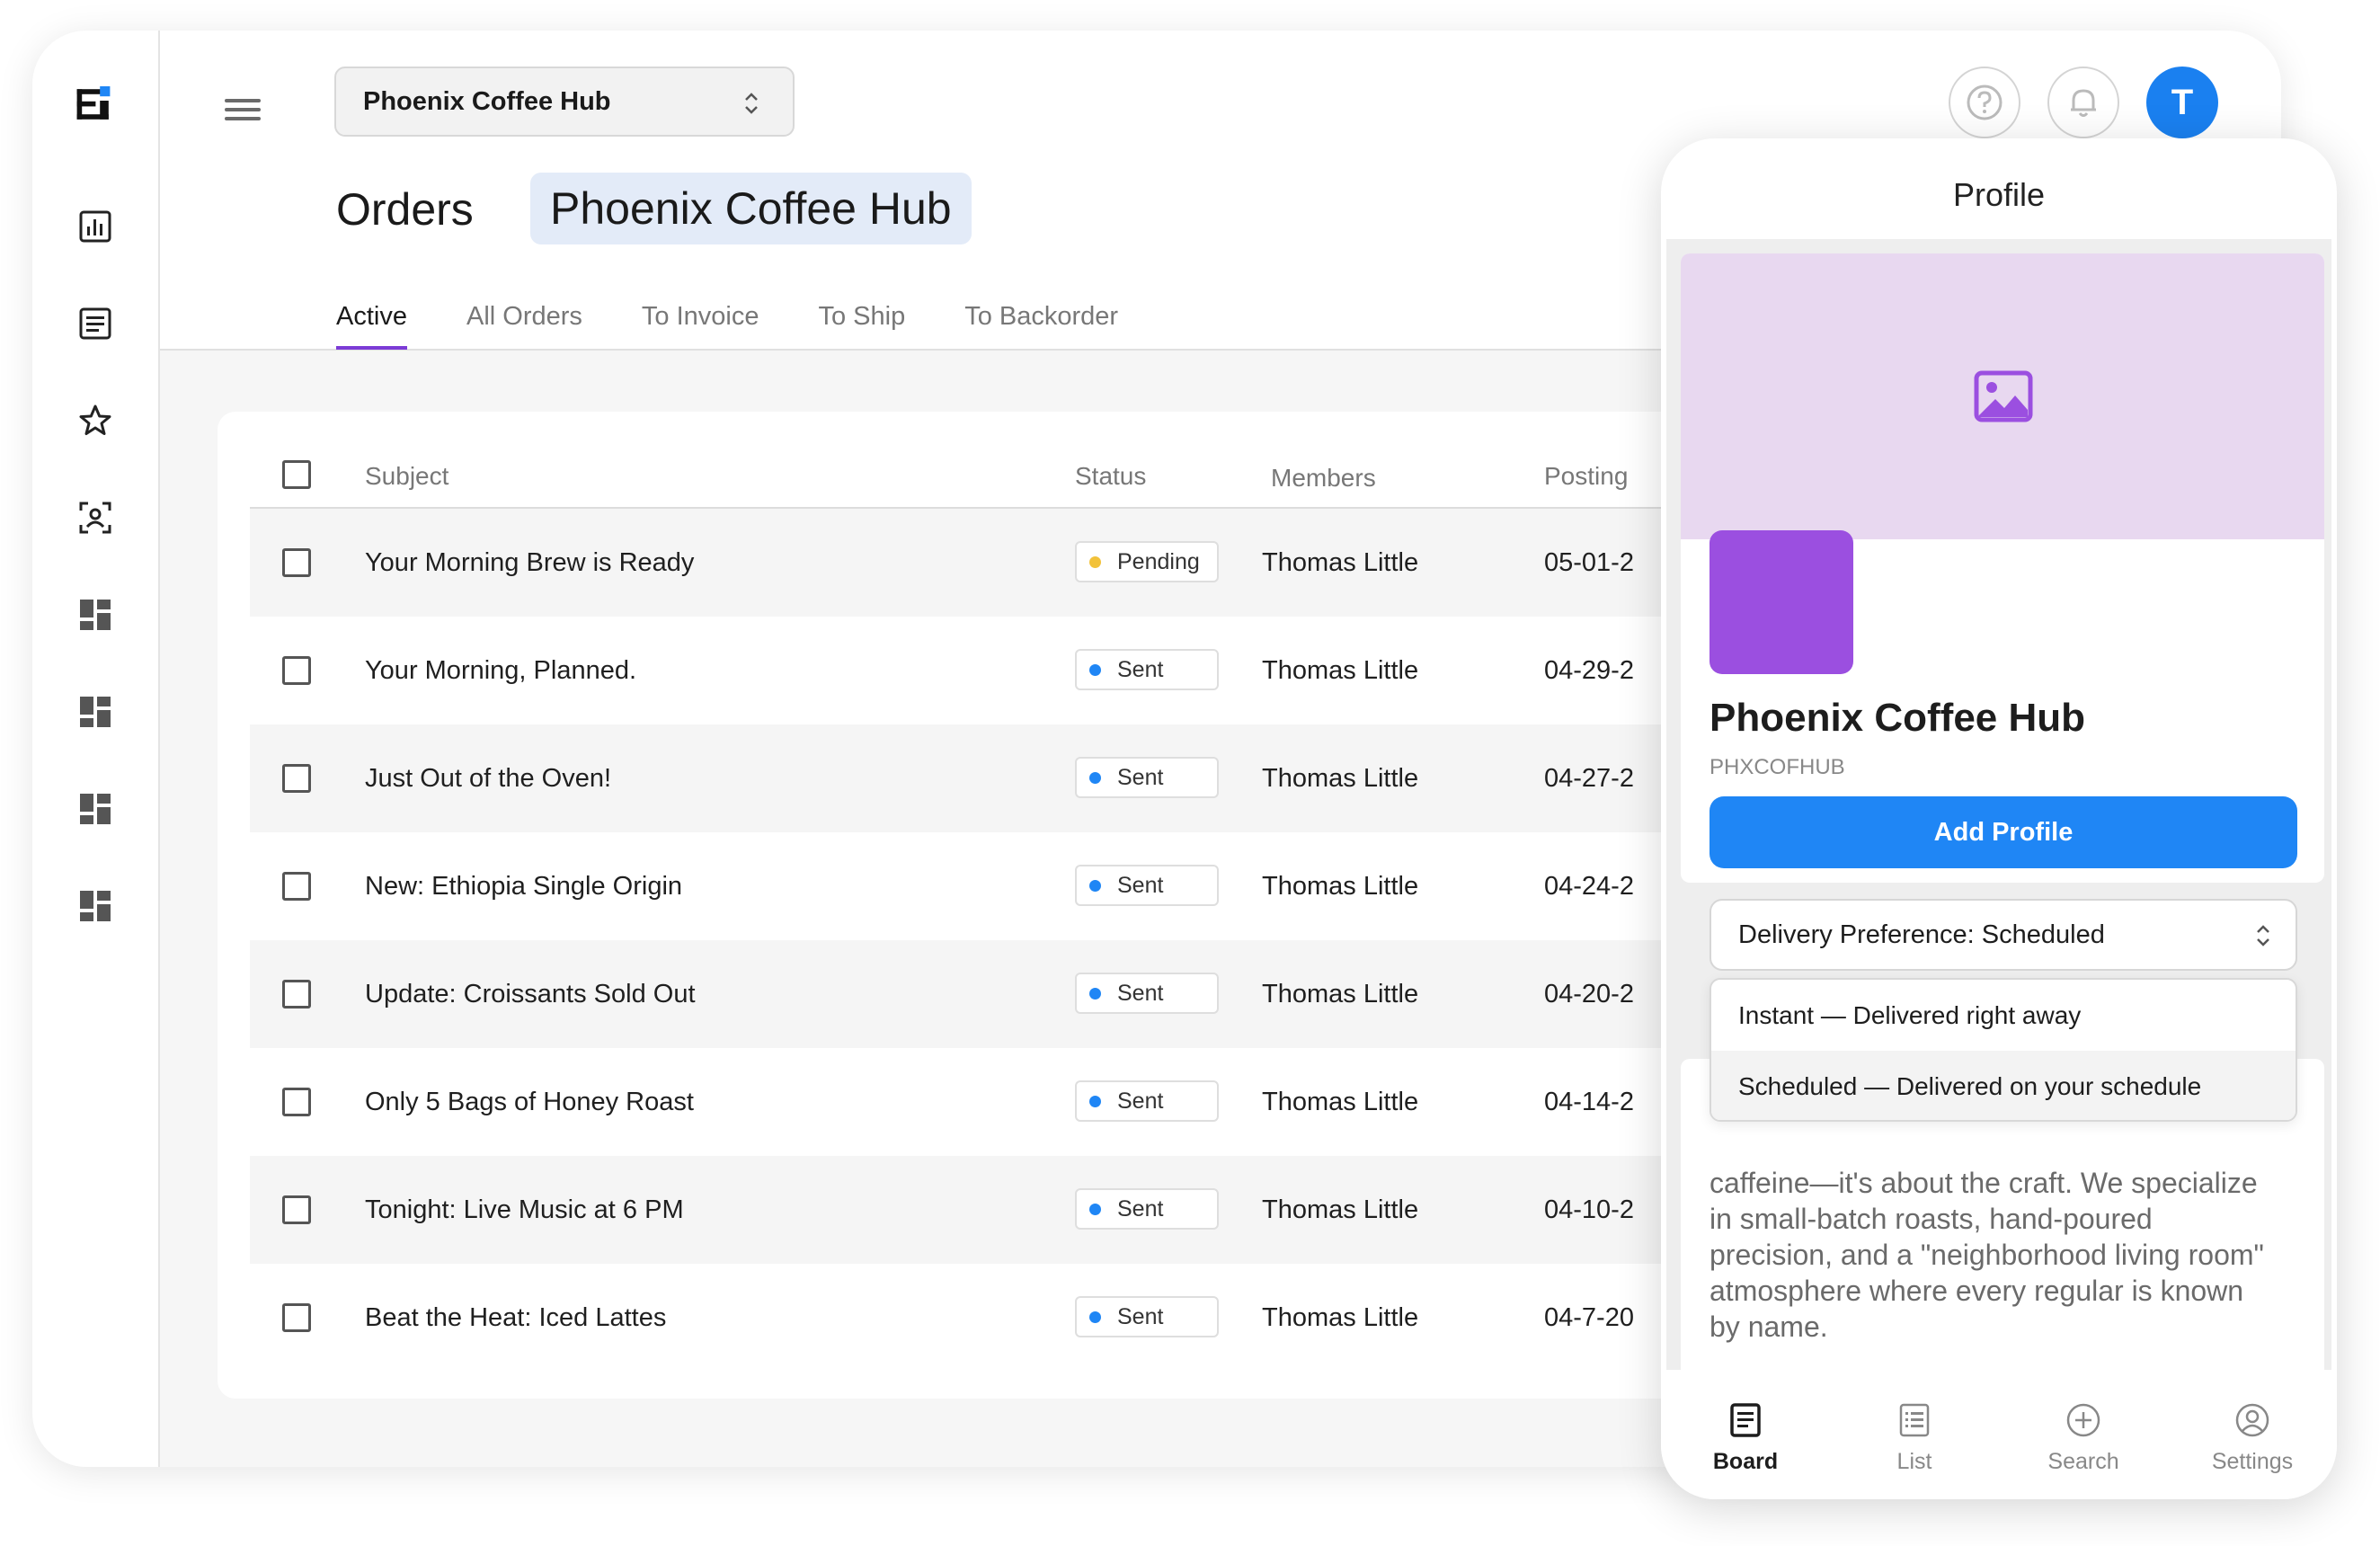  What do you see at coordinates (752, 103) in the screenshot?
I see `chevron-updown-icon` at bounding box center [752, 103].